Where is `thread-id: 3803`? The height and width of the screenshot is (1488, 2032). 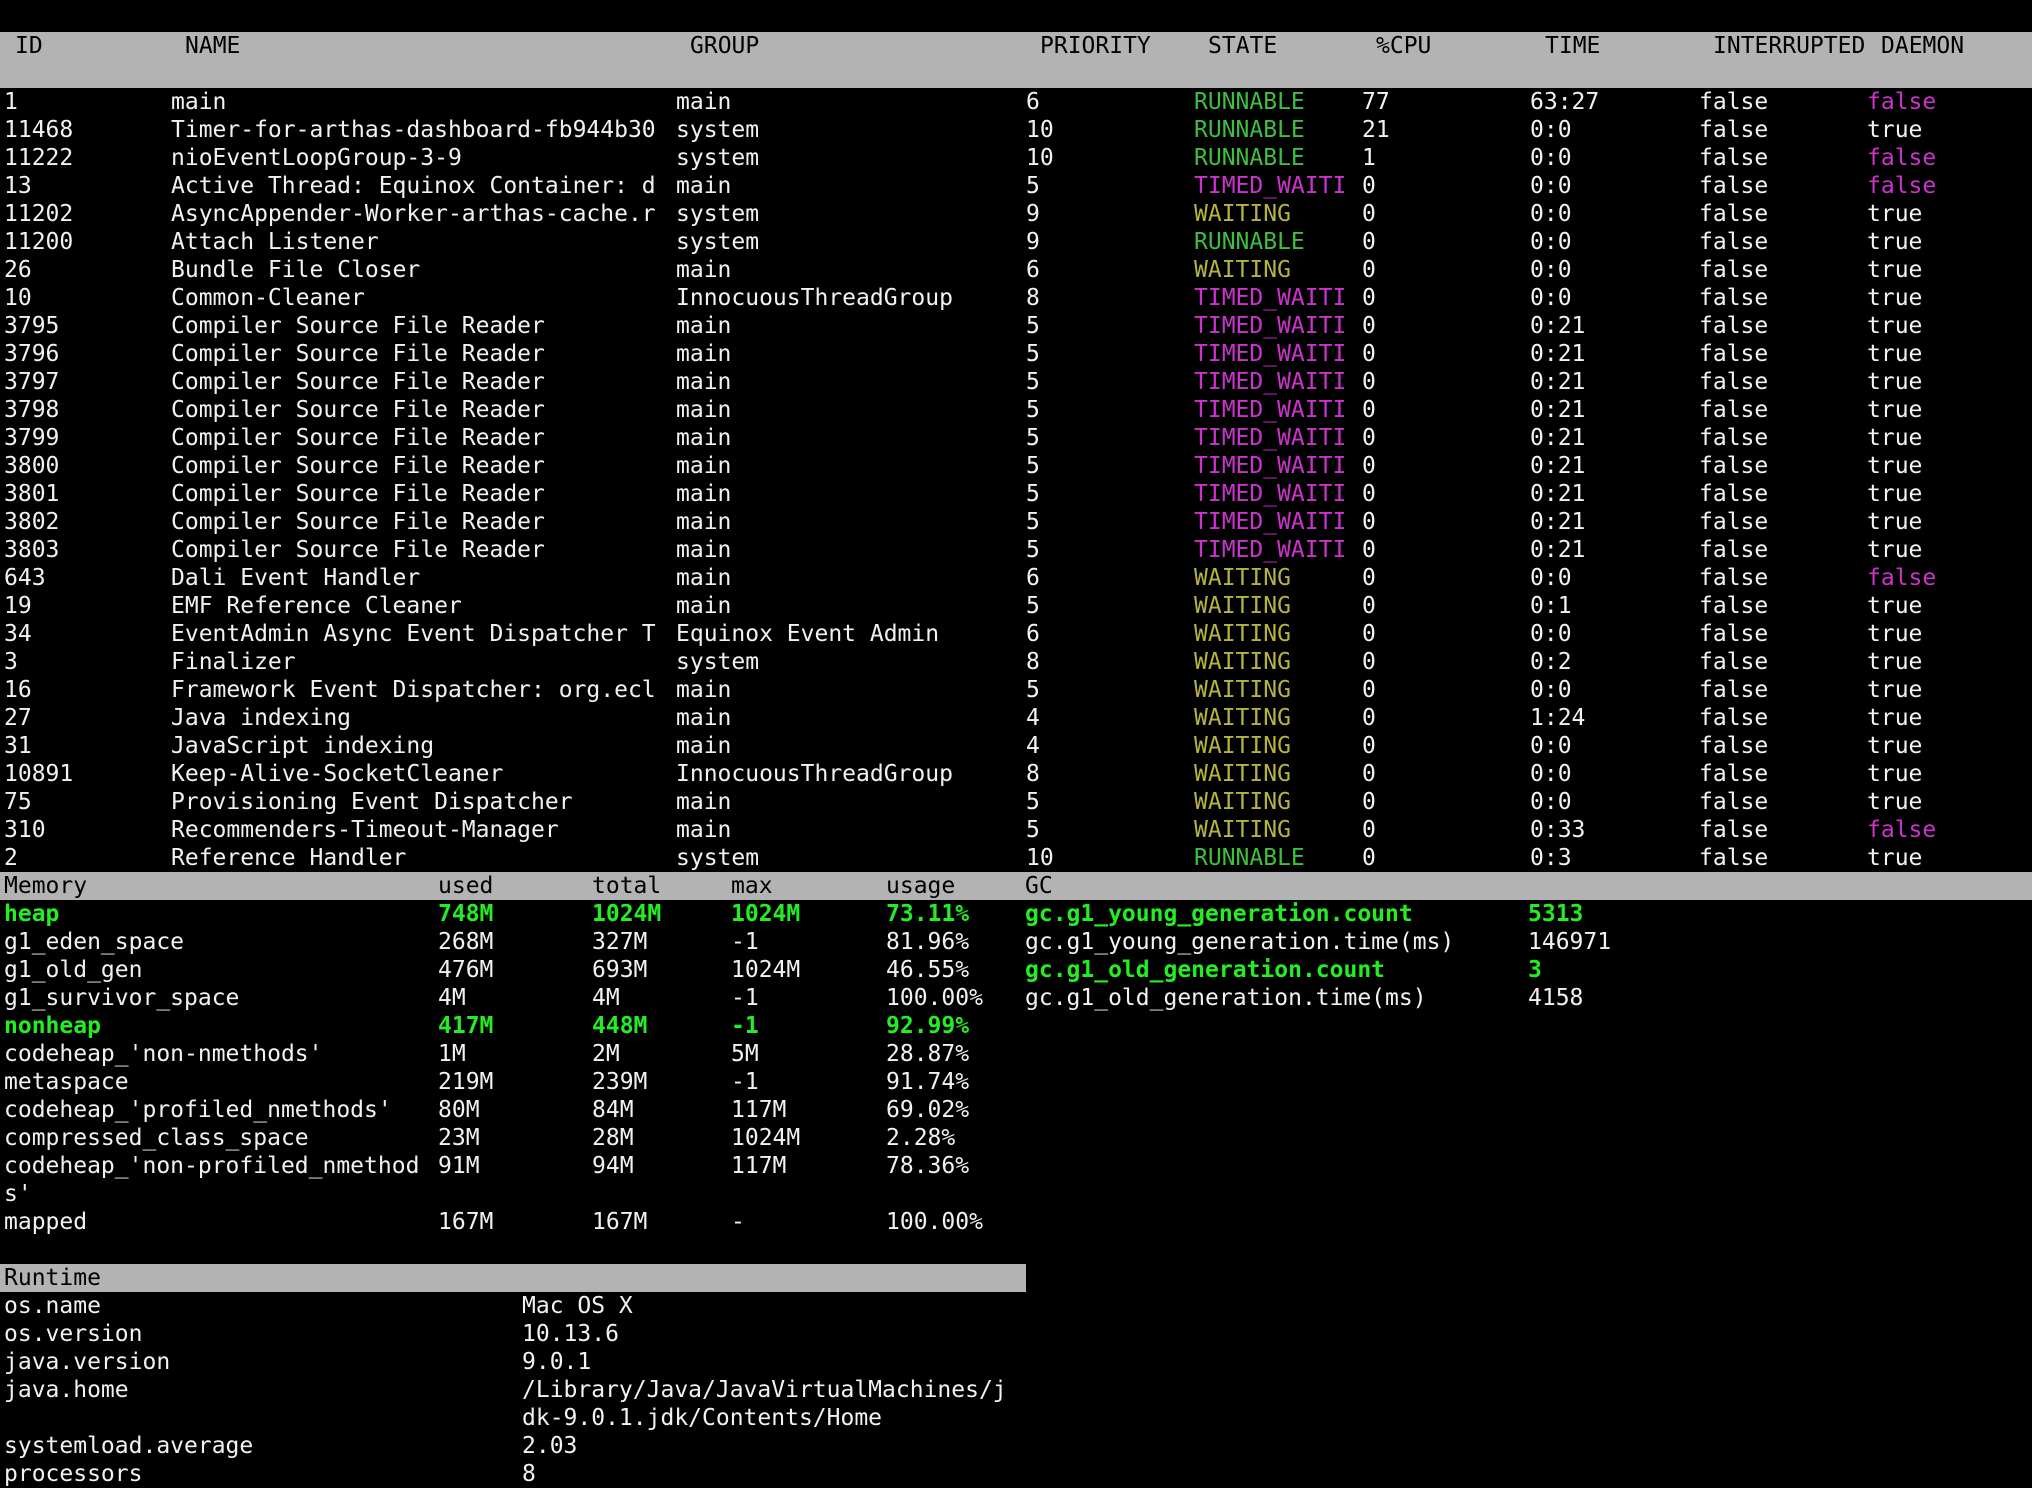 thread-id: 3803 is located at coordinates (32, 550).